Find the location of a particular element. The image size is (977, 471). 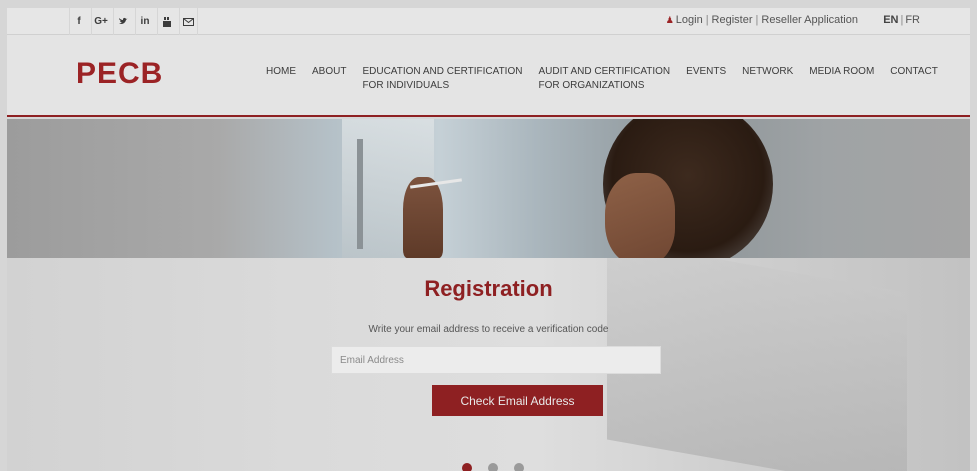

envelope-glyph is located at coordinates (188, 21).